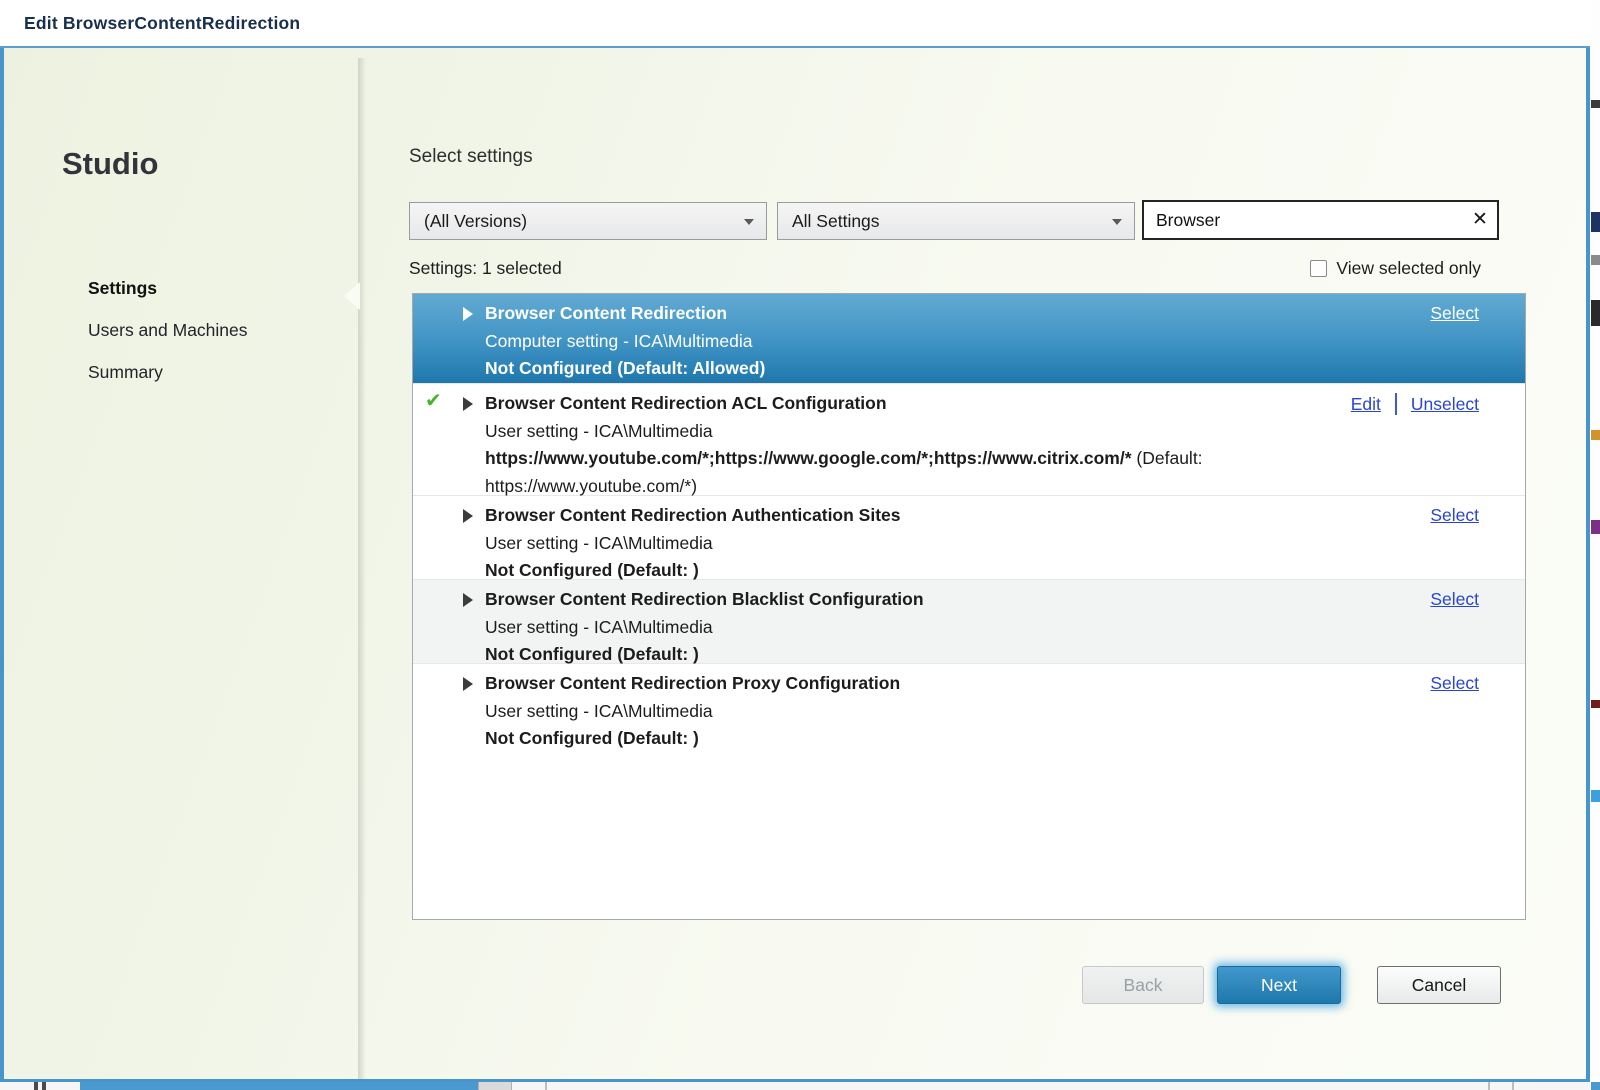 This screenshot has width=1600, height=1090. Describe the element at coordinates (1319, 268) in the screenshot. I see `view-selected-only-checkbox` at that location.